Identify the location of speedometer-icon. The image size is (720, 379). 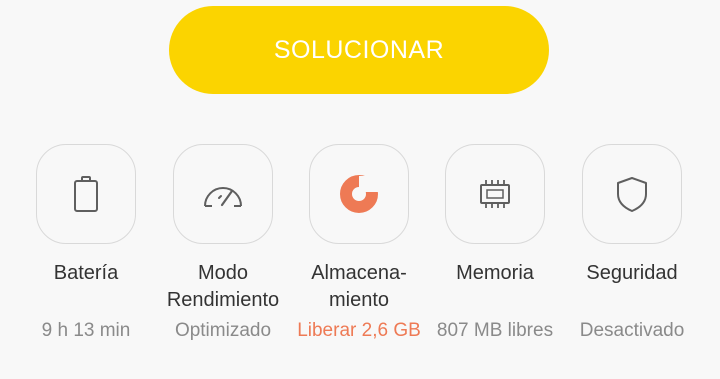
(223, 197).